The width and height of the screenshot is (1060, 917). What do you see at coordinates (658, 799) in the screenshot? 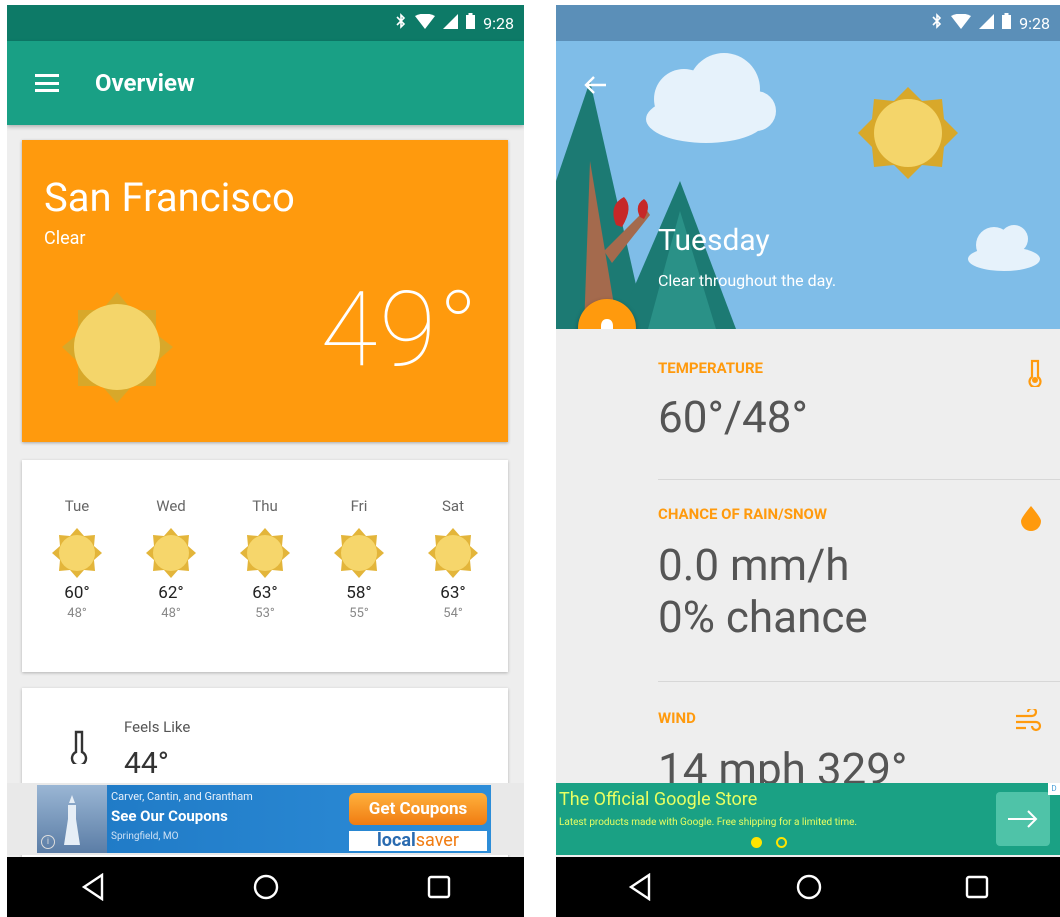
I see `ad-headline: The Official Google Store` at bounding box center [658, 799].